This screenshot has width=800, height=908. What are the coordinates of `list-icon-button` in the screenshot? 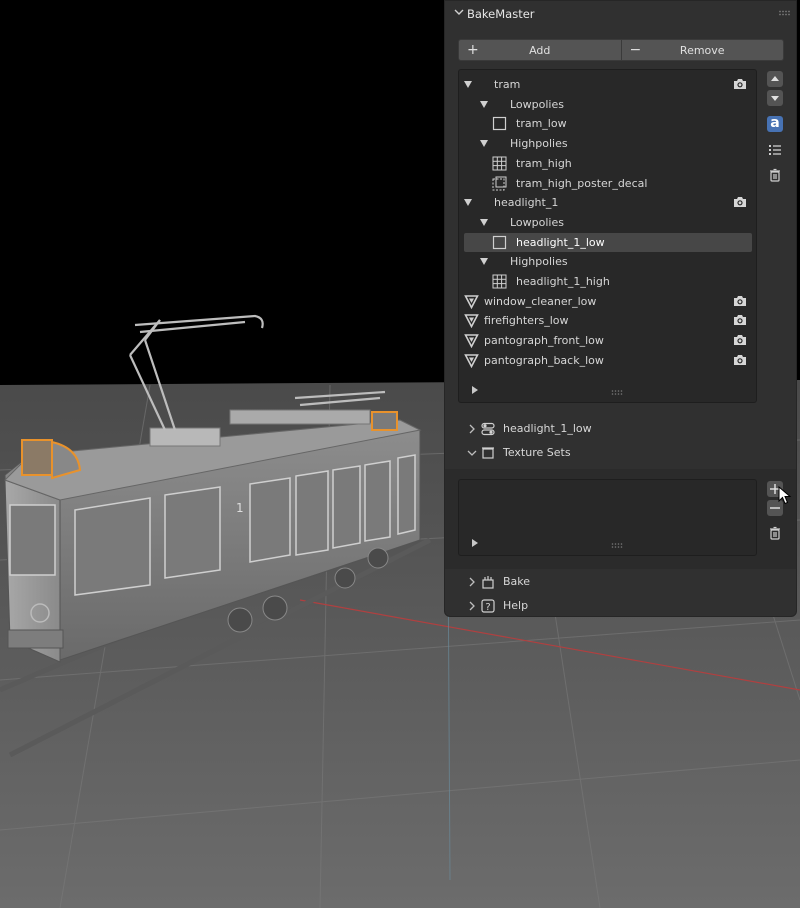 It's located at (775, 150).